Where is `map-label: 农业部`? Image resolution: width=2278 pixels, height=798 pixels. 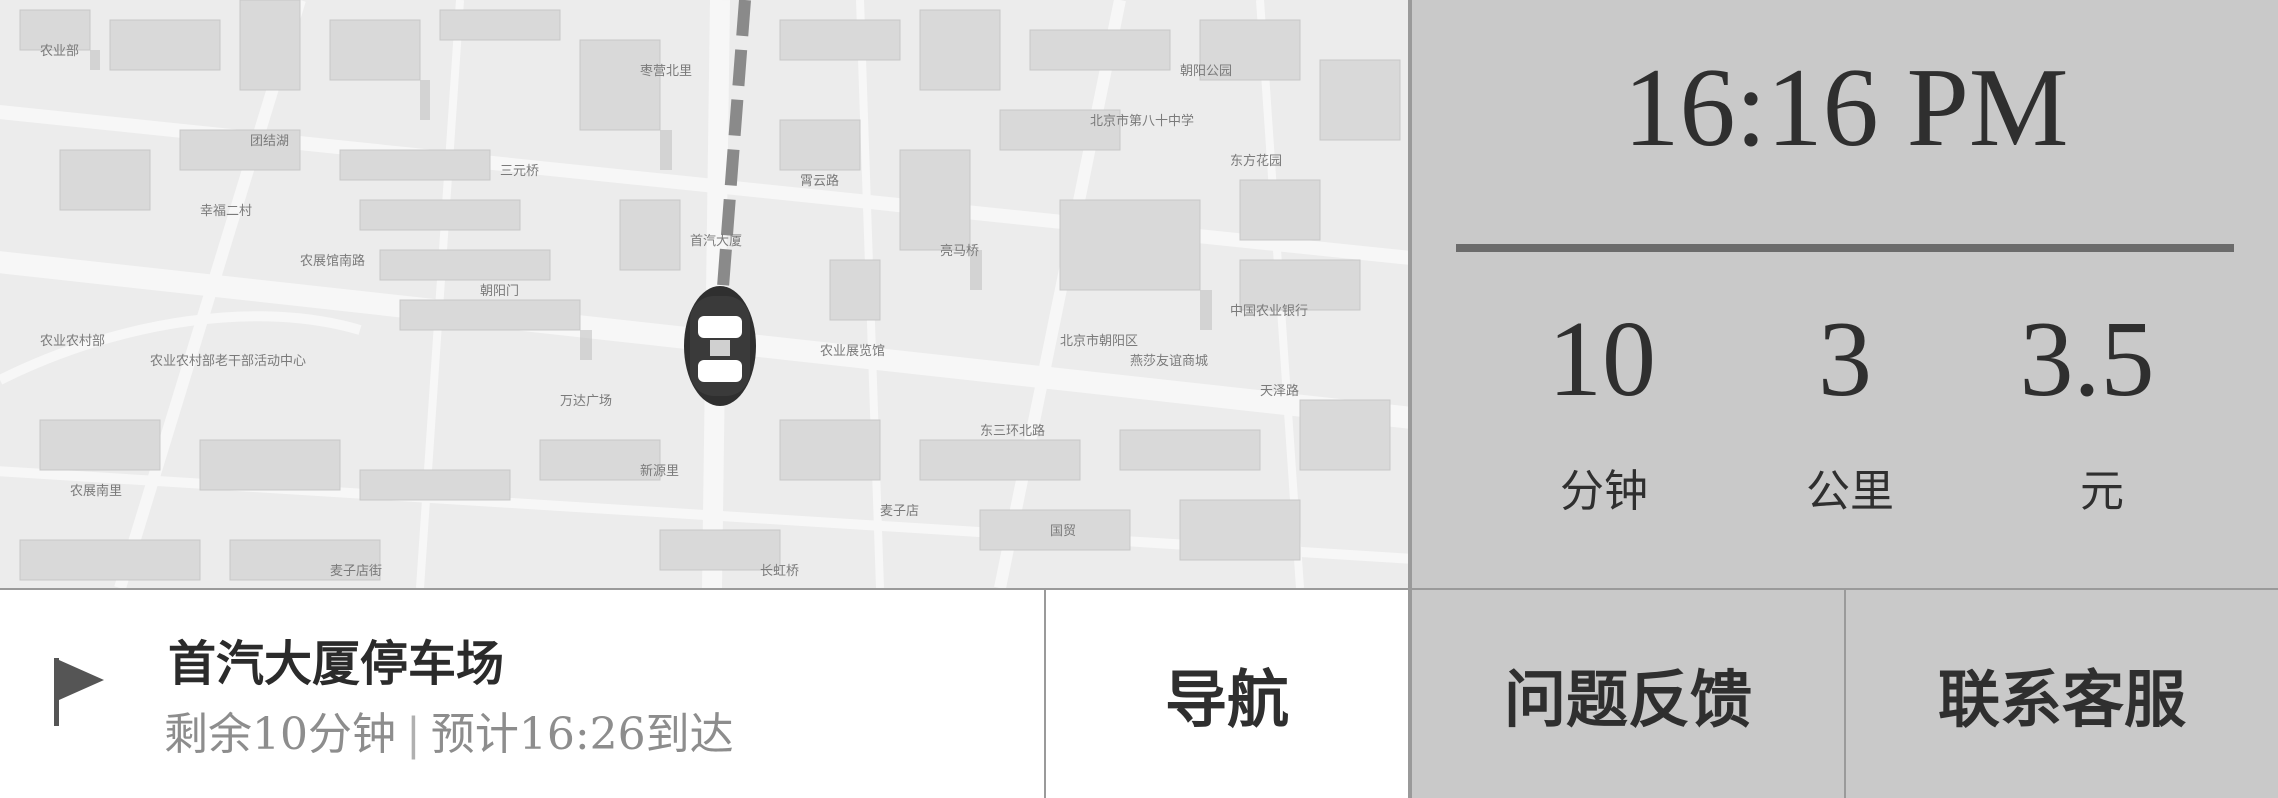
map-label: 农业部 is located at coordinates (60, 51).